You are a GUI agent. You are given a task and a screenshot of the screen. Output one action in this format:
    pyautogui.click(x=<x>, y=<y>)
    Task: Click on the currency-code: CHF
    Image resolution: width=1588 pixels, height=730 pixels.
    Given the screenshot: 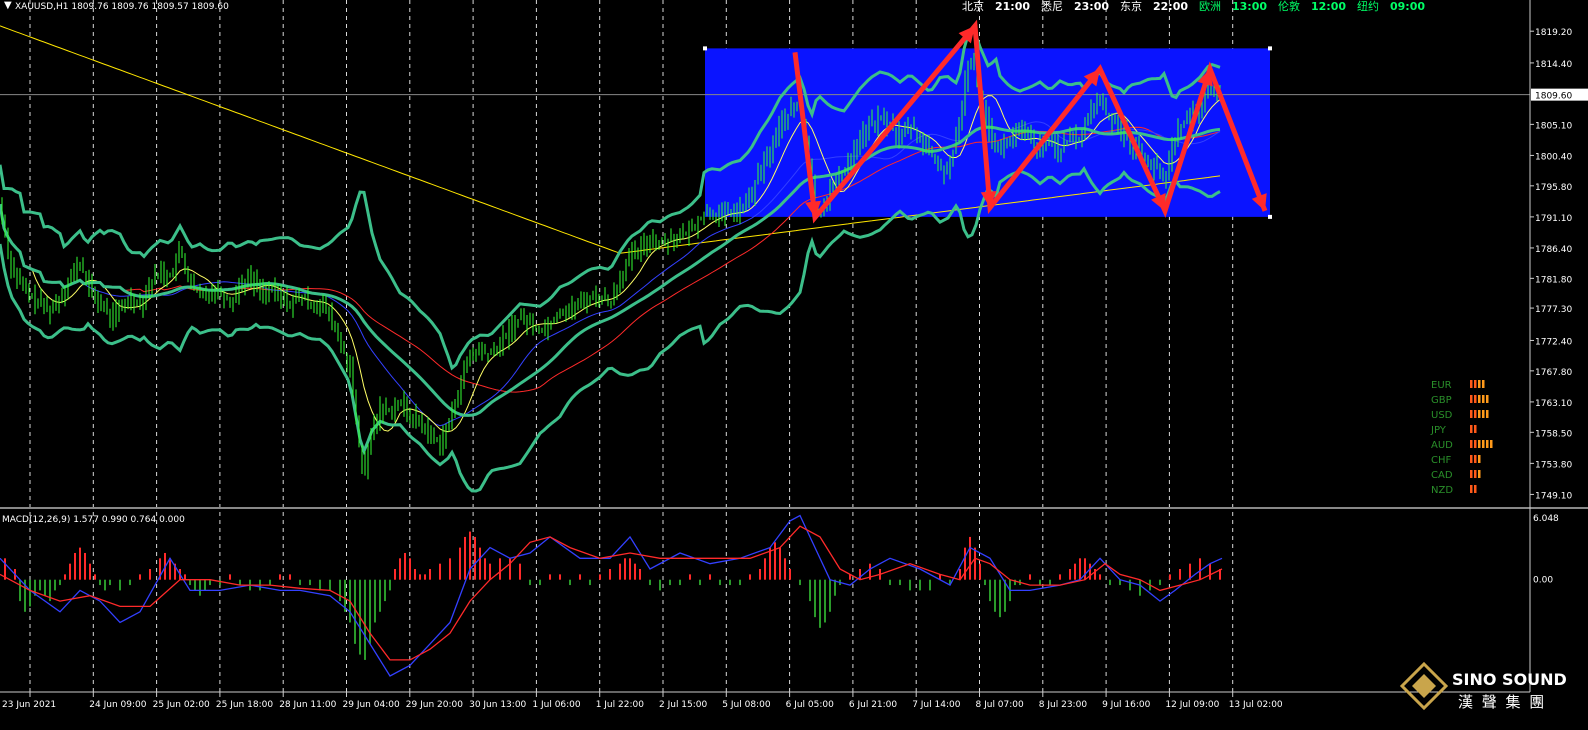 What is the action you would take?
    pyautogui.click(x=1441, y=460)
    